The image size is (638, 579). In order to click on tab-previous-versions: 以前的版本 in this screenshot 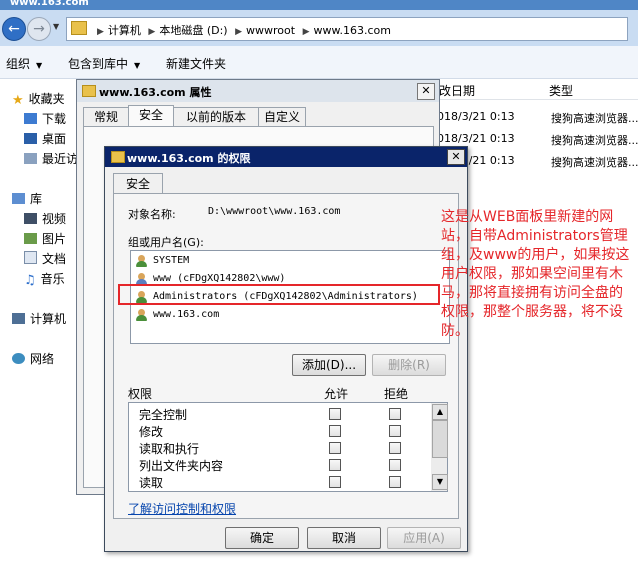, I will do `click(216, 117)`.